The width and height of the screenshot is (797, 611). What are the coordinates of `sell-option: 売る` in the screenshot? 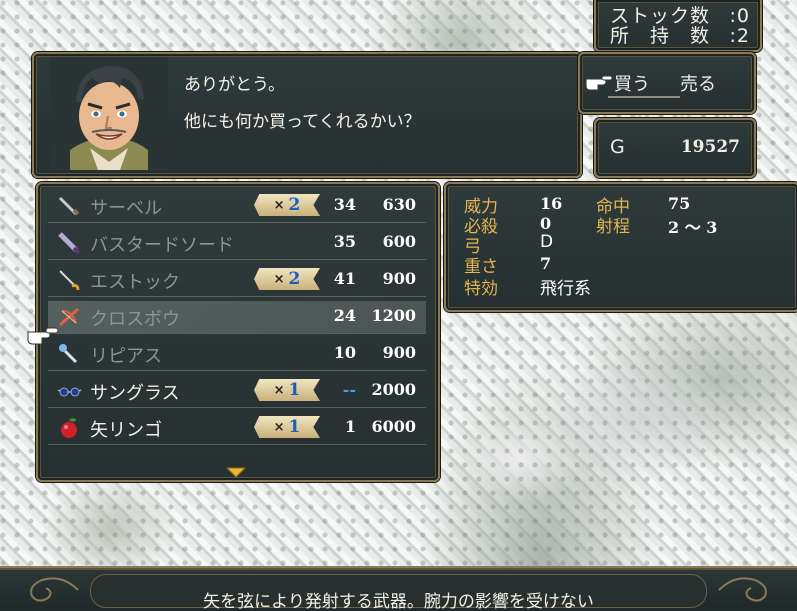 It's located at (698, 83).